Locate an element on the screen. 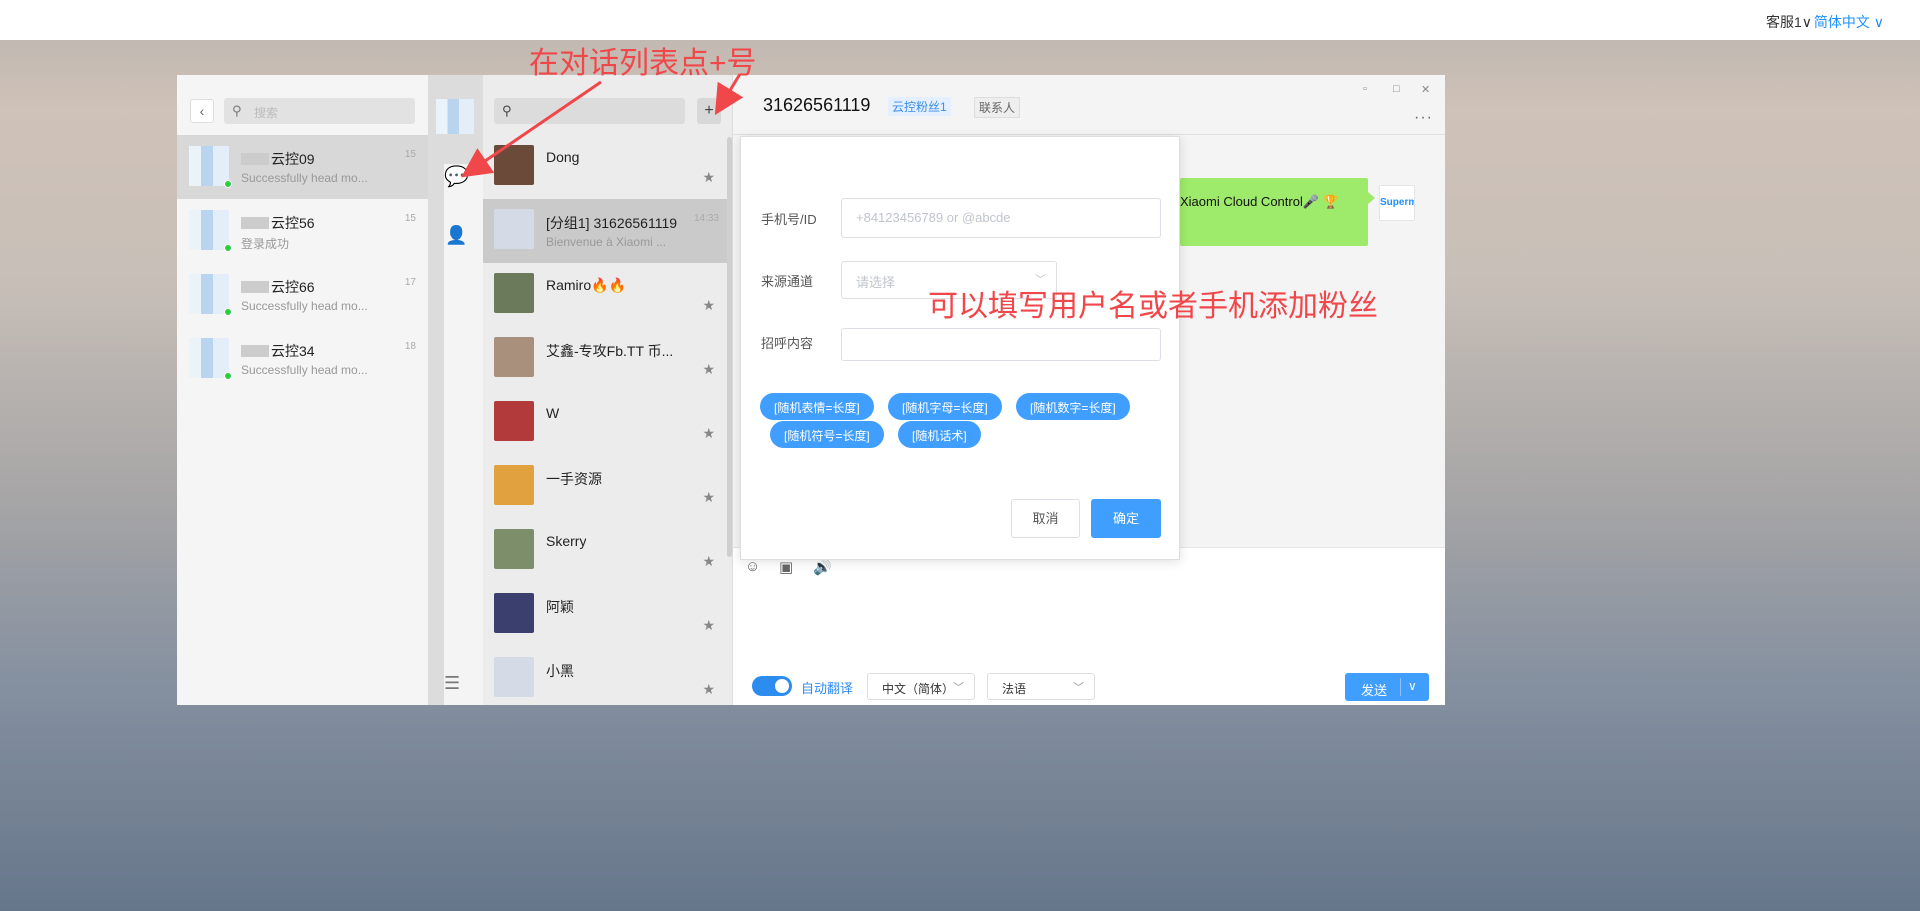 The image size is (1920, 911). contact-tag: 联系人 is located at coordinates (997, 107).